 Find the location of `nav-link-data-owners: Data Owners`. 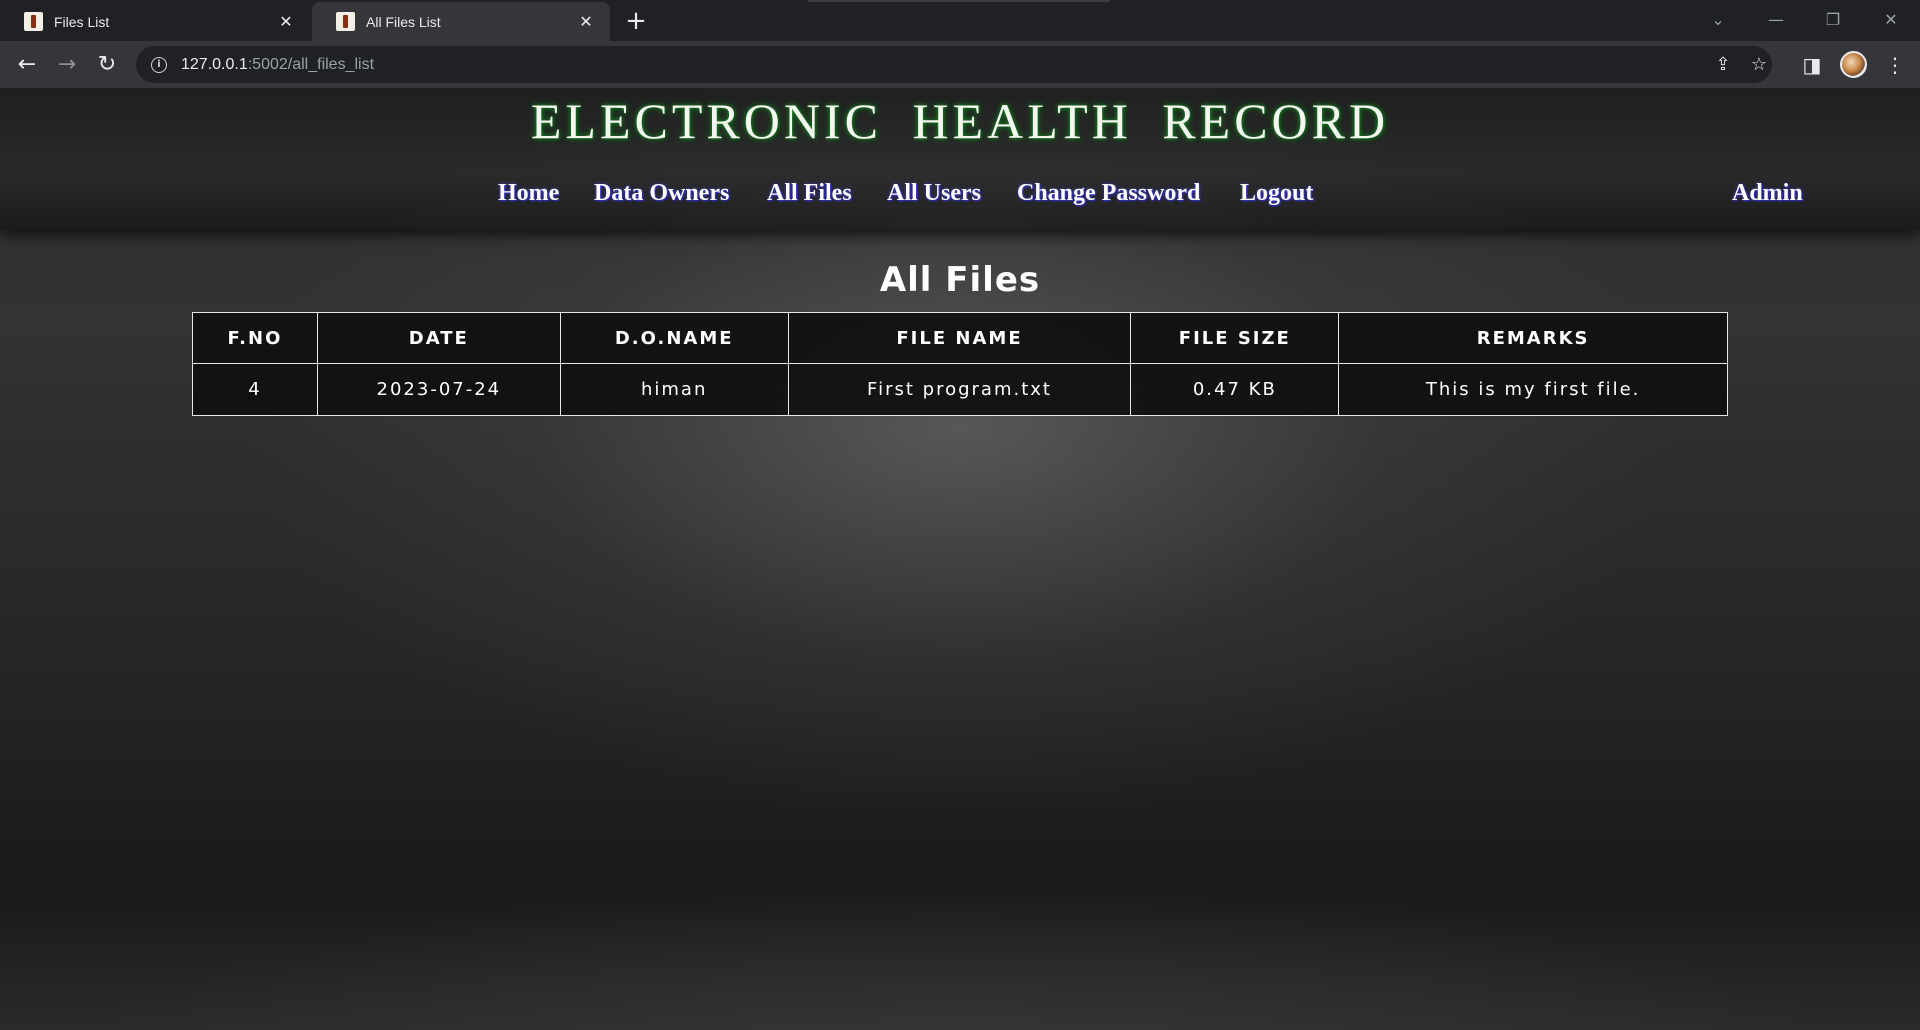

nav-link-data-owners: Data Owners is located at coordinates (661, 193).